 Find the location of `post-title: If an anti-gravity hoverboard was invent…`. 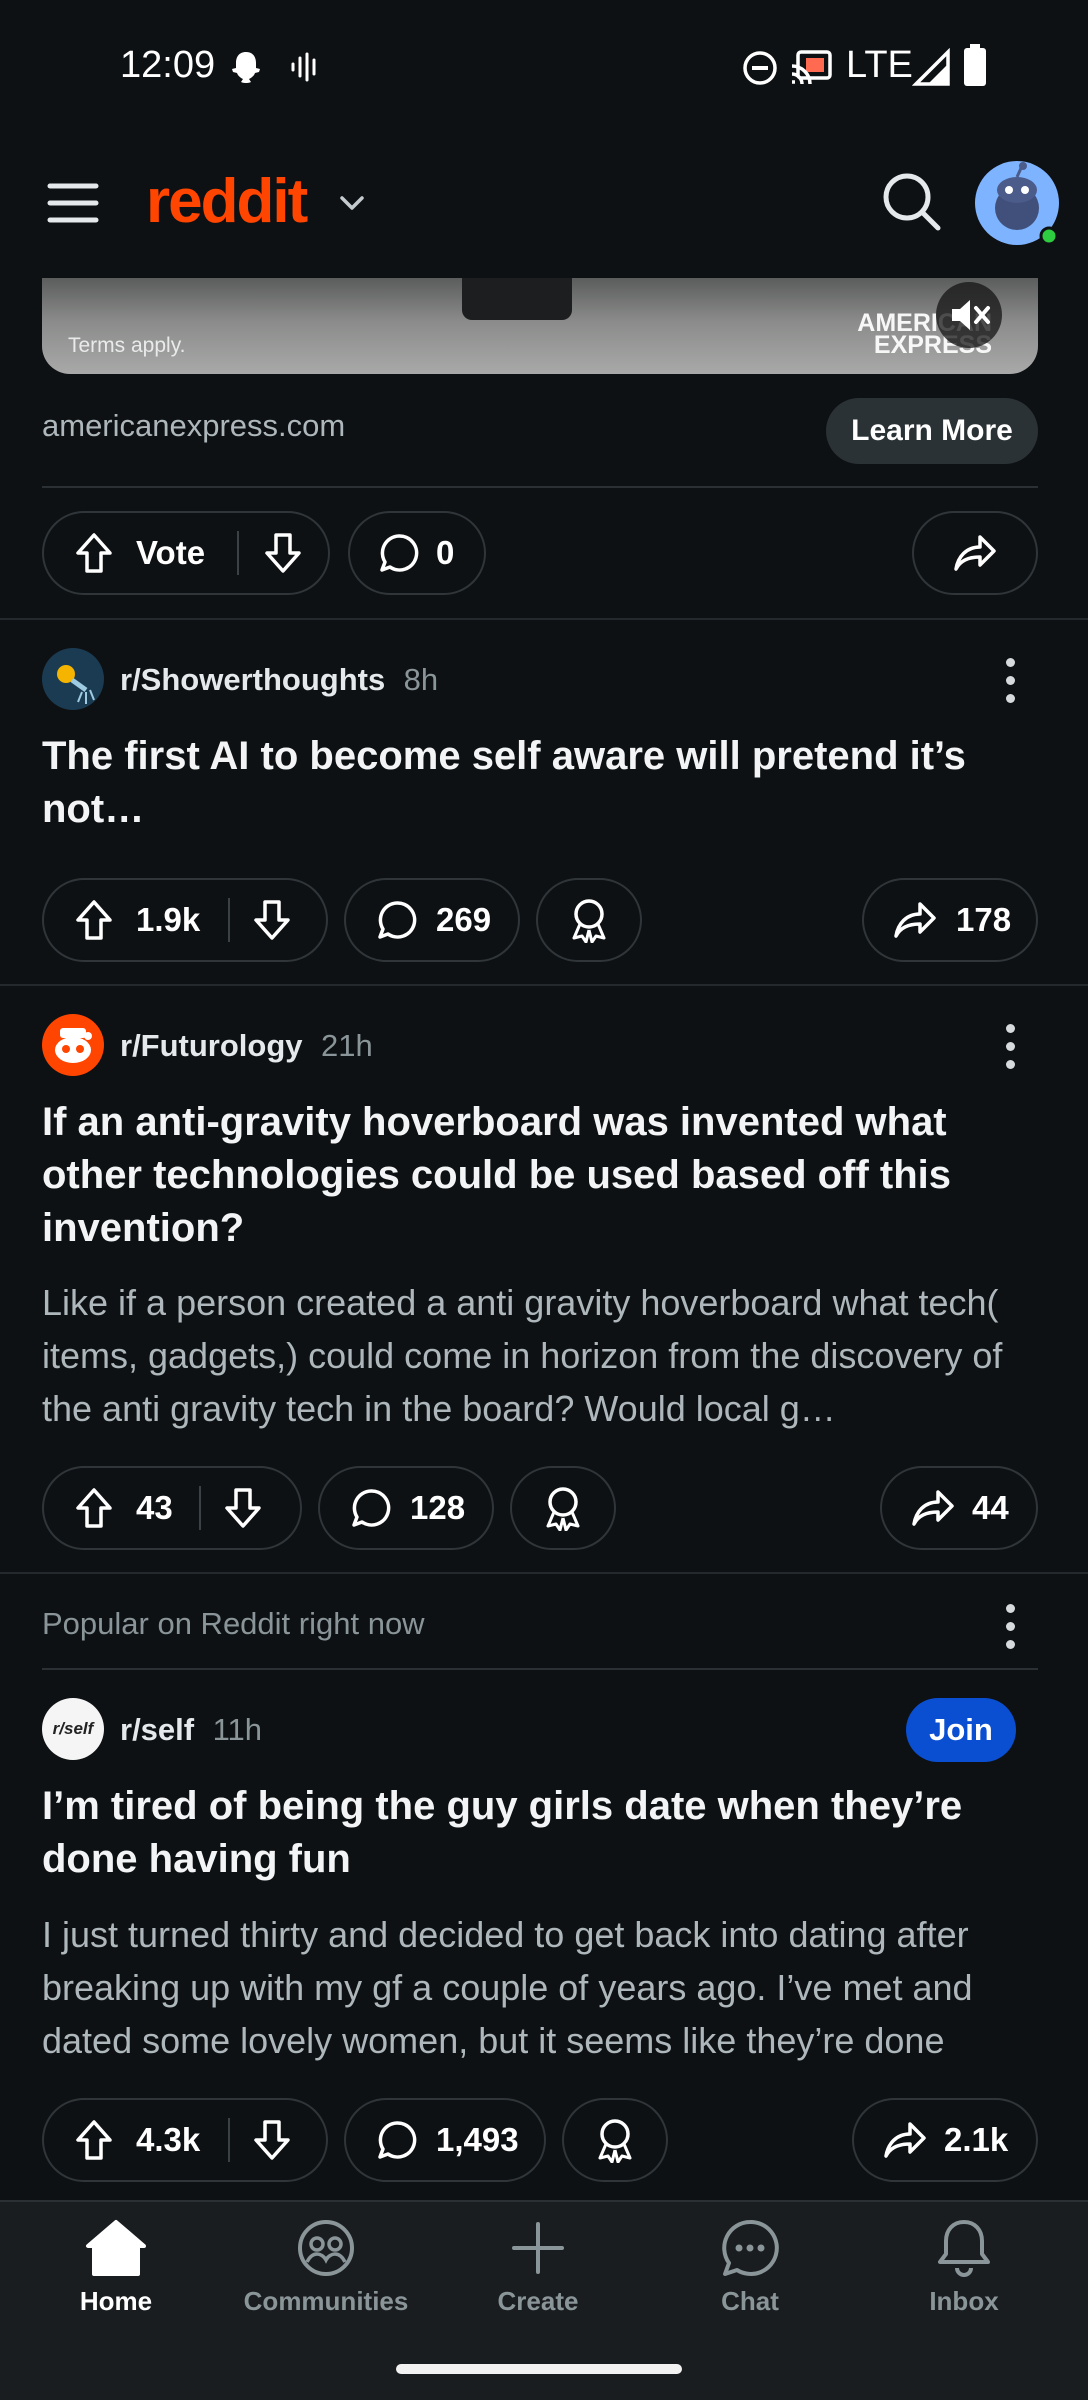

post-title: If an anti-gravity hoverboard was invent… is located at coordinates (547, 1175).